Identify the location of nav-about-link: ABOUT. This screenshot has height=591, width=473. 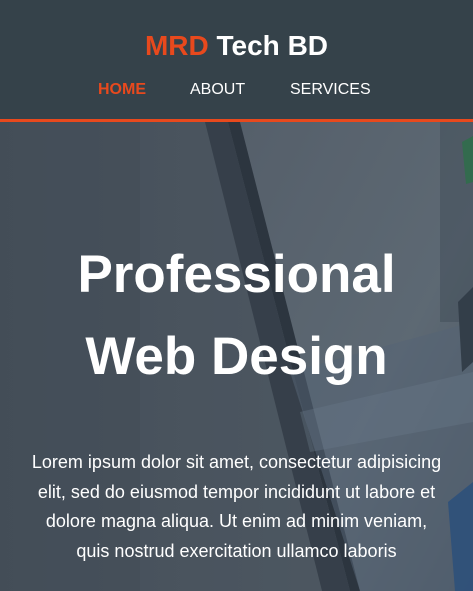
(217, 90).